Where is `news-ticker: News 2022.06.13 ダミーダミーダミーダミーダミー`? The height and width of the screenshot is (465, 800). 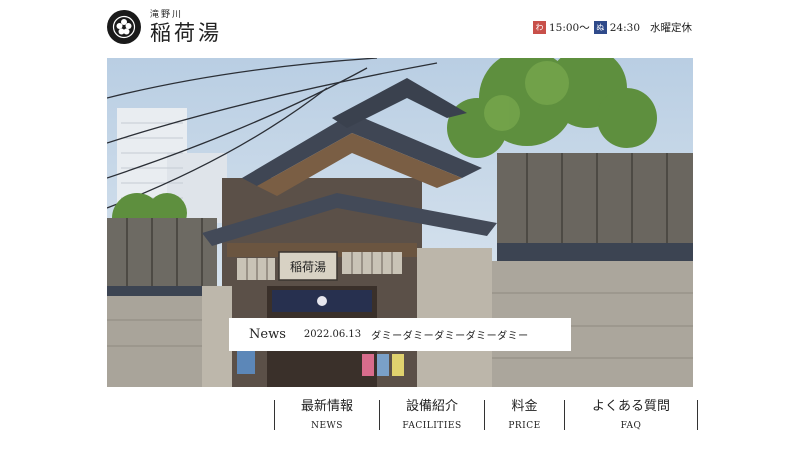 news-ticker: News 2022.06.13 ダミーダミーダミーダミーダミー is located at coordinates (400, 334).